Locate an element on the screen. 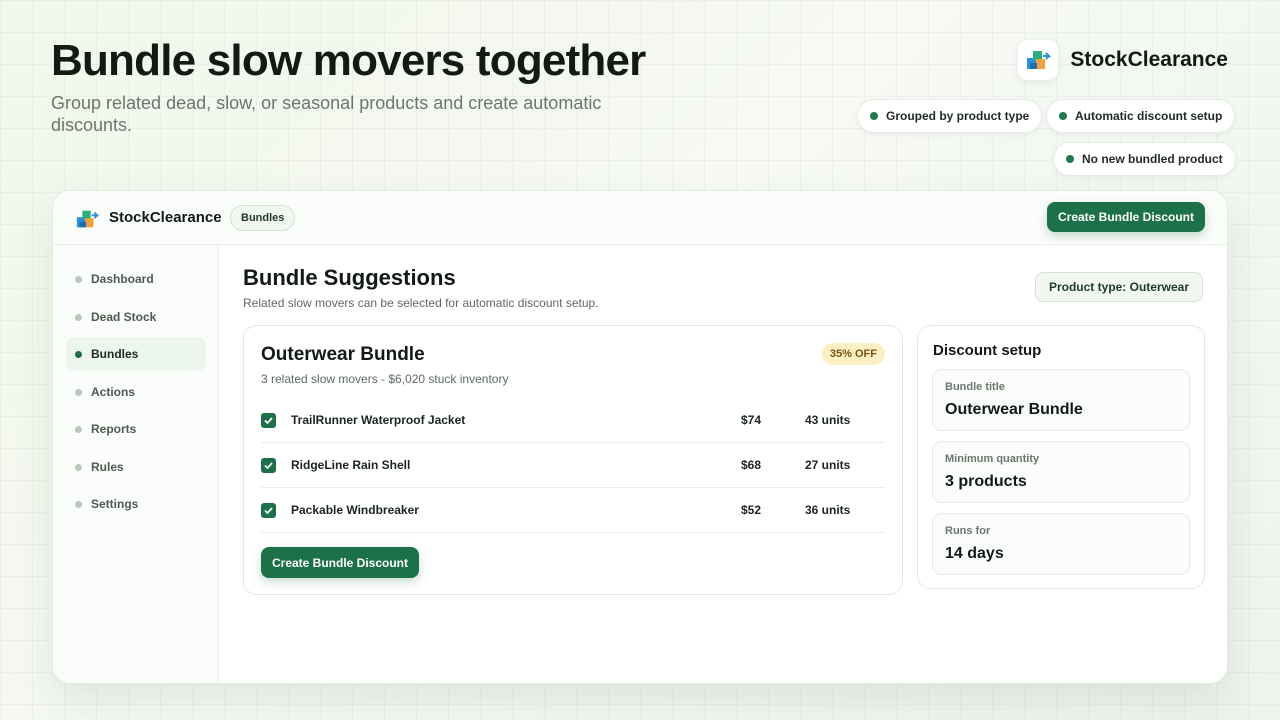  sidebar-item-rules: Rules is located at coordinates (136, 467).